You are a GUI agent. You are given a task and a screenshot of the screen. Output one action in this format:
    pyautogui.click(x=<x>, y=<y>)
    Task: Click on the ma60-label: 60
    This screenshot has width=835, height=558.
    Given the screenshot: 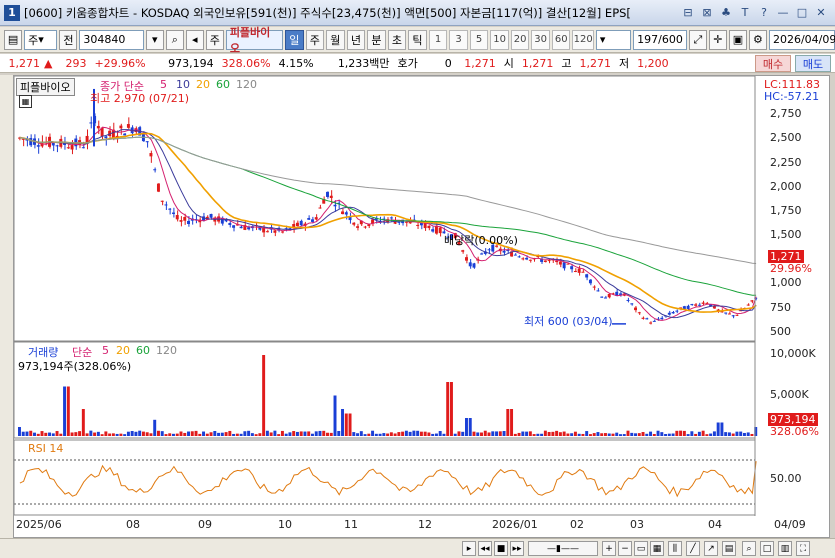 What is the action you would take?
    pyautogui.click(x=223, y=84)
    